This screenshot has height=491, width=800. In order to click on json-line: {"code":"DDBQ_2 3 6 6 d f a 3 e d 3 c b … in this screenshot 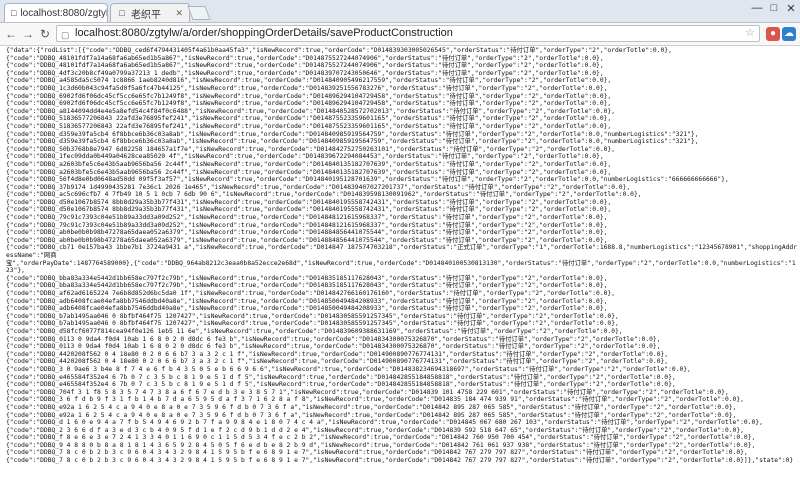, I will do `click(375, 430)`.